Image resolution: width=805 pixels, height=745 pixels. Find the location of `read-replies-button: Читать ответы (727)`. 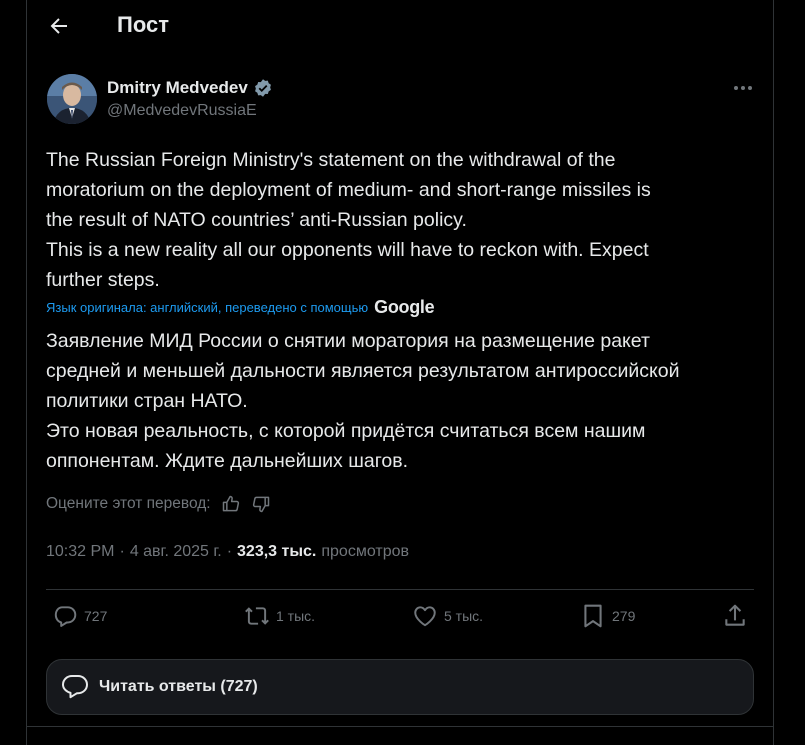

read-replies-button: Читать ответы (727) is located at coordinates (400, 687).